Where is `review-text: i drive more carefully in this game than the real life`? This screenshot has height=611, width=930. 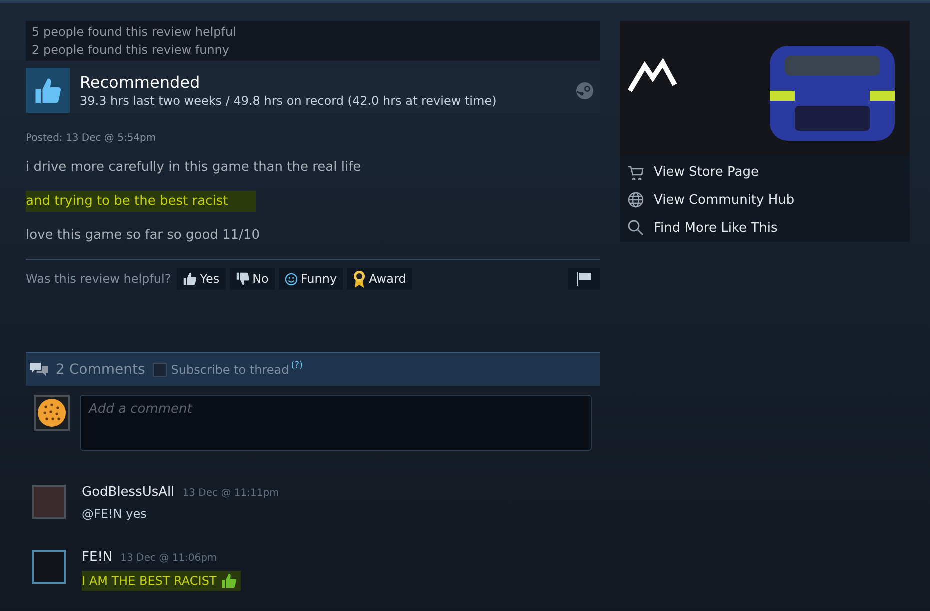 review-text: i drive more carefully in this game than the real life is located at coordinates (194, 168).